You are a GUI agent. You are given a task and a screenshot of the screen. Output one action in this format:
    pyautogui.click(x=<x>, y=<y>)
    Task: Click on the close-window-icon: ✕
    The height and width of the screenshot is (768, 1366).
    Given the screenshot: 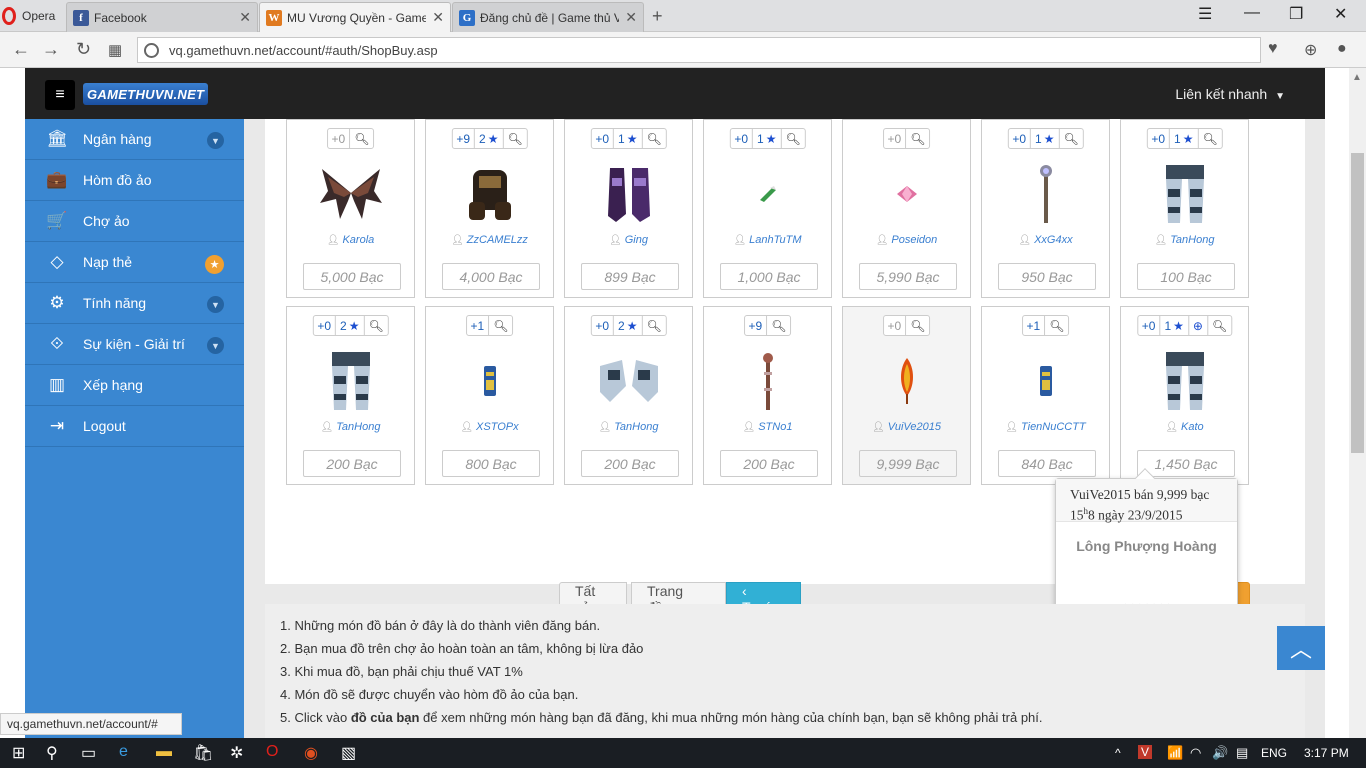 What is the action you would take?
    pyautogui.click(x=1340, y=14)
    